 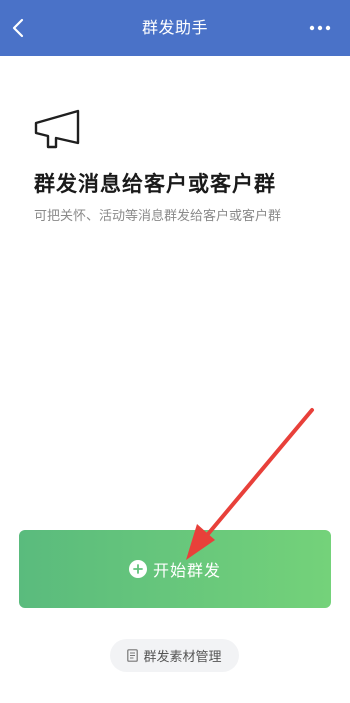 What do you see at coordinates (155, 184) in the screenshot?
I see `intro-headline: 群发消息给客户或客户群` at bounding box center [155, 184].